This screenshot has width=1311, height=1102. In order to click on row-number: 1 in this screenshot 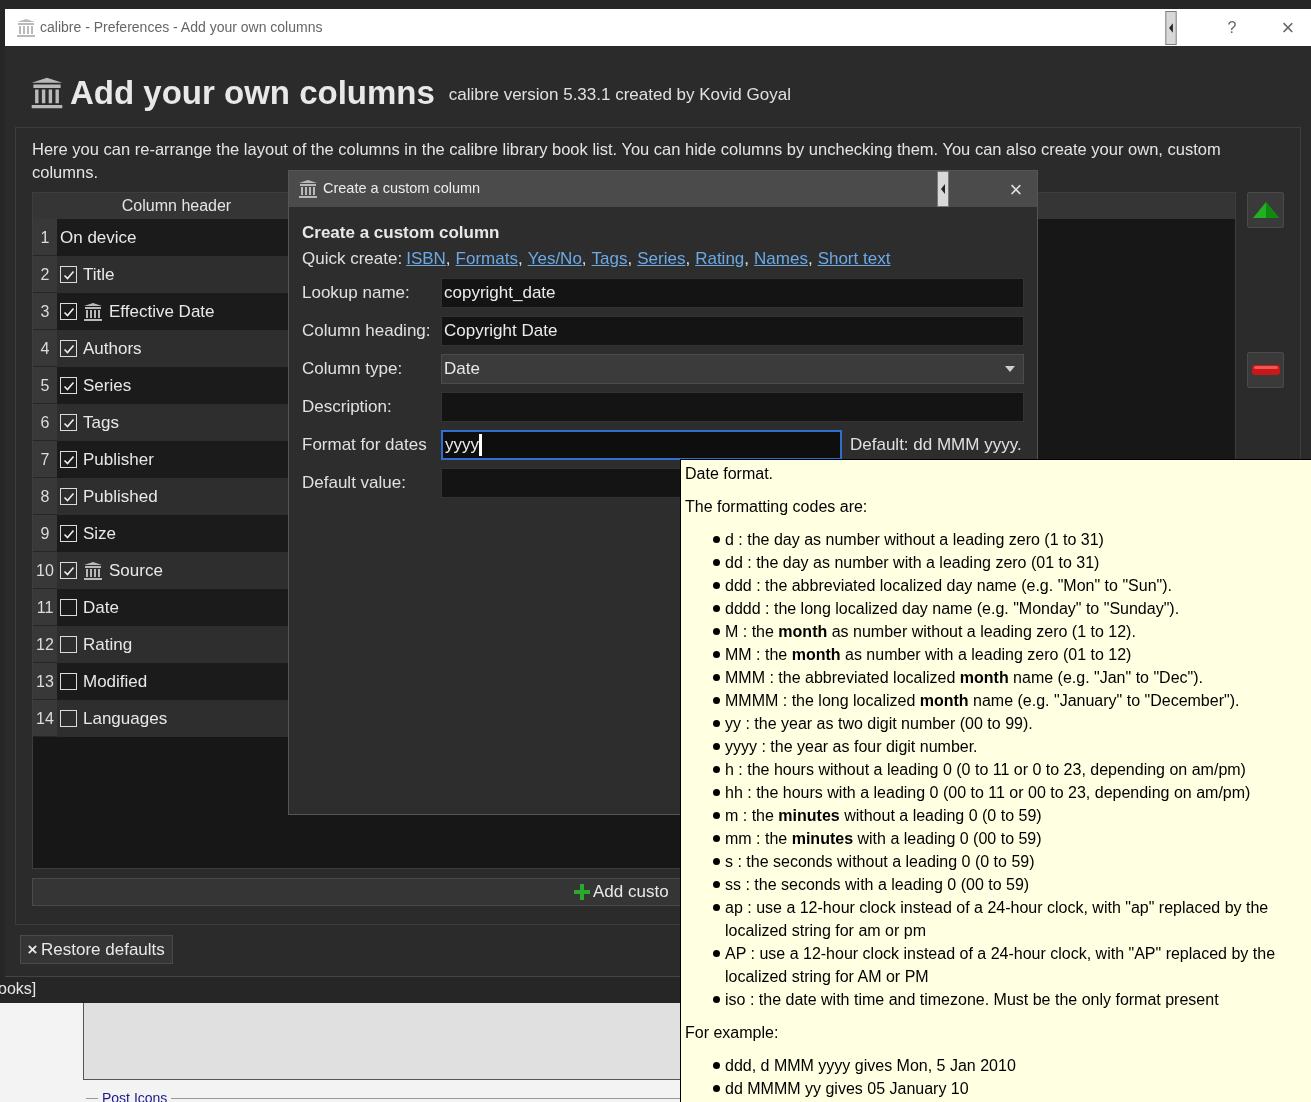, I will do `click(45, 237)`.